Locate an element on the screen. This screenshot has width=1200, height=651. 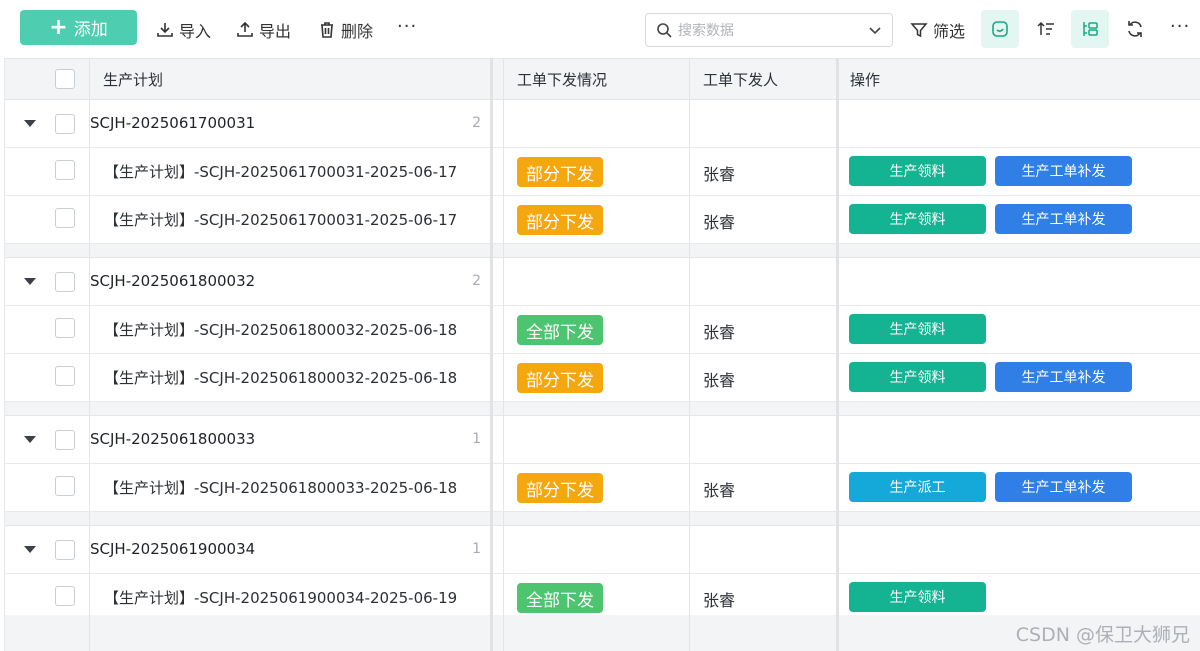
filter-icon is located at coordinates (919, 30).